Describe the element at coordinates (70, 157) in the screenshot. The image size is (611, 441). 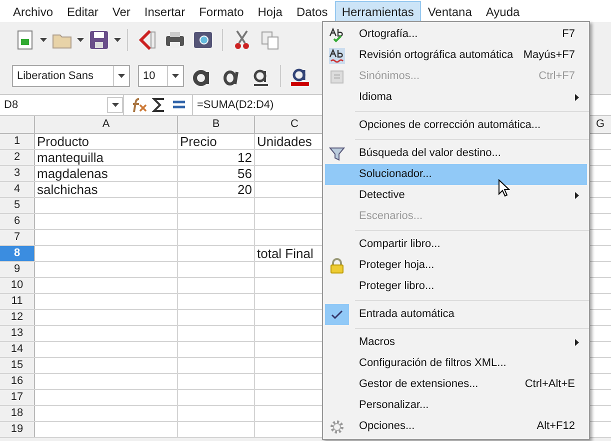
I see `table-cell-text: mantequilla` at that location.